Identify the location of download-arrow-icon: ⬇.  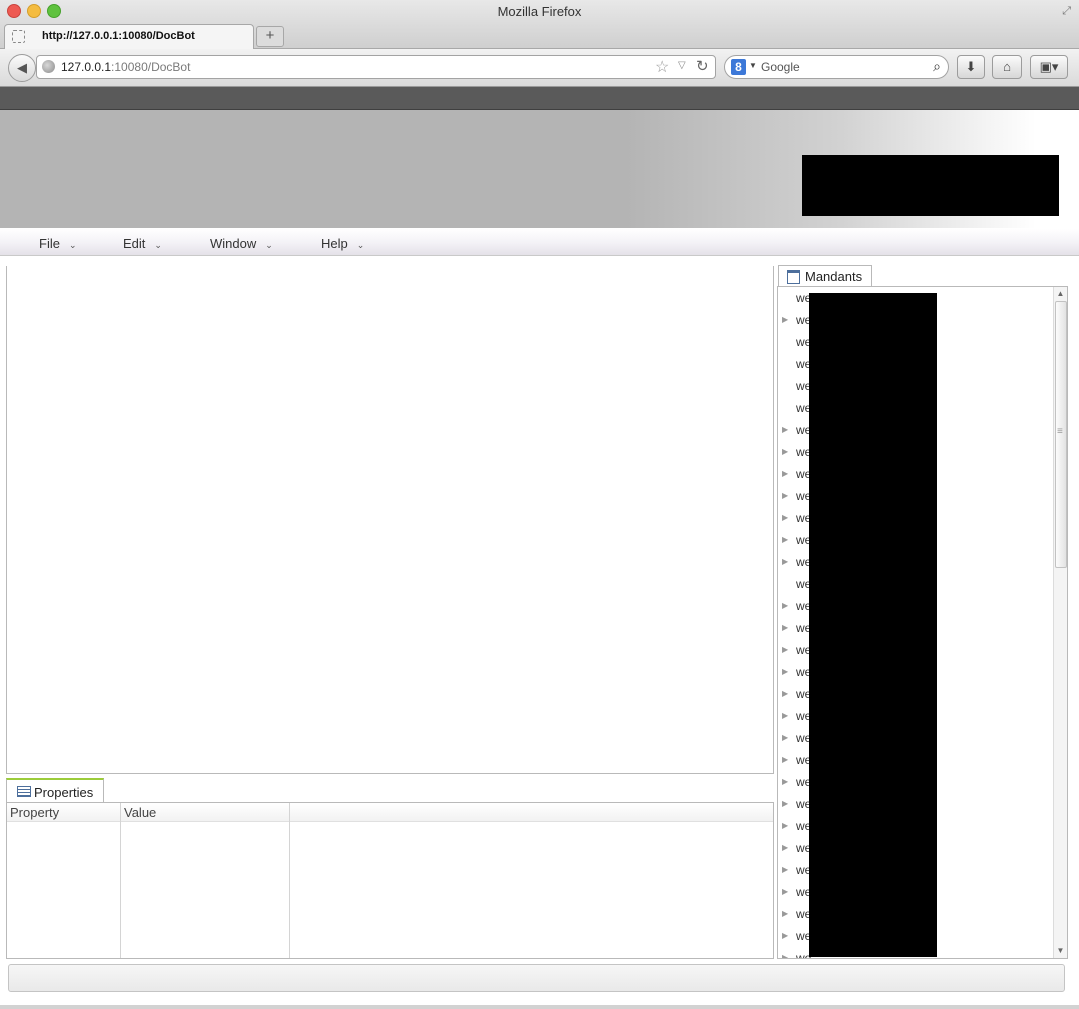
(971, 66).